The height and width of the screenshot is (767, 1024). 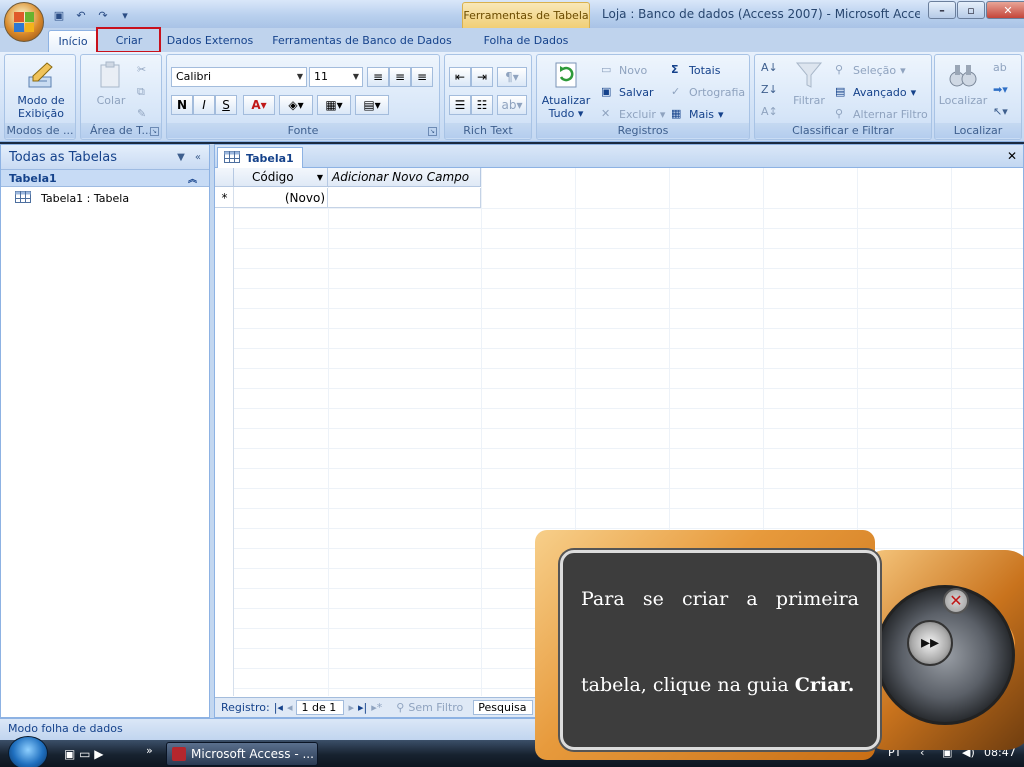 I want to click on align-right-icon: ≡, so click(x=422, y=77).